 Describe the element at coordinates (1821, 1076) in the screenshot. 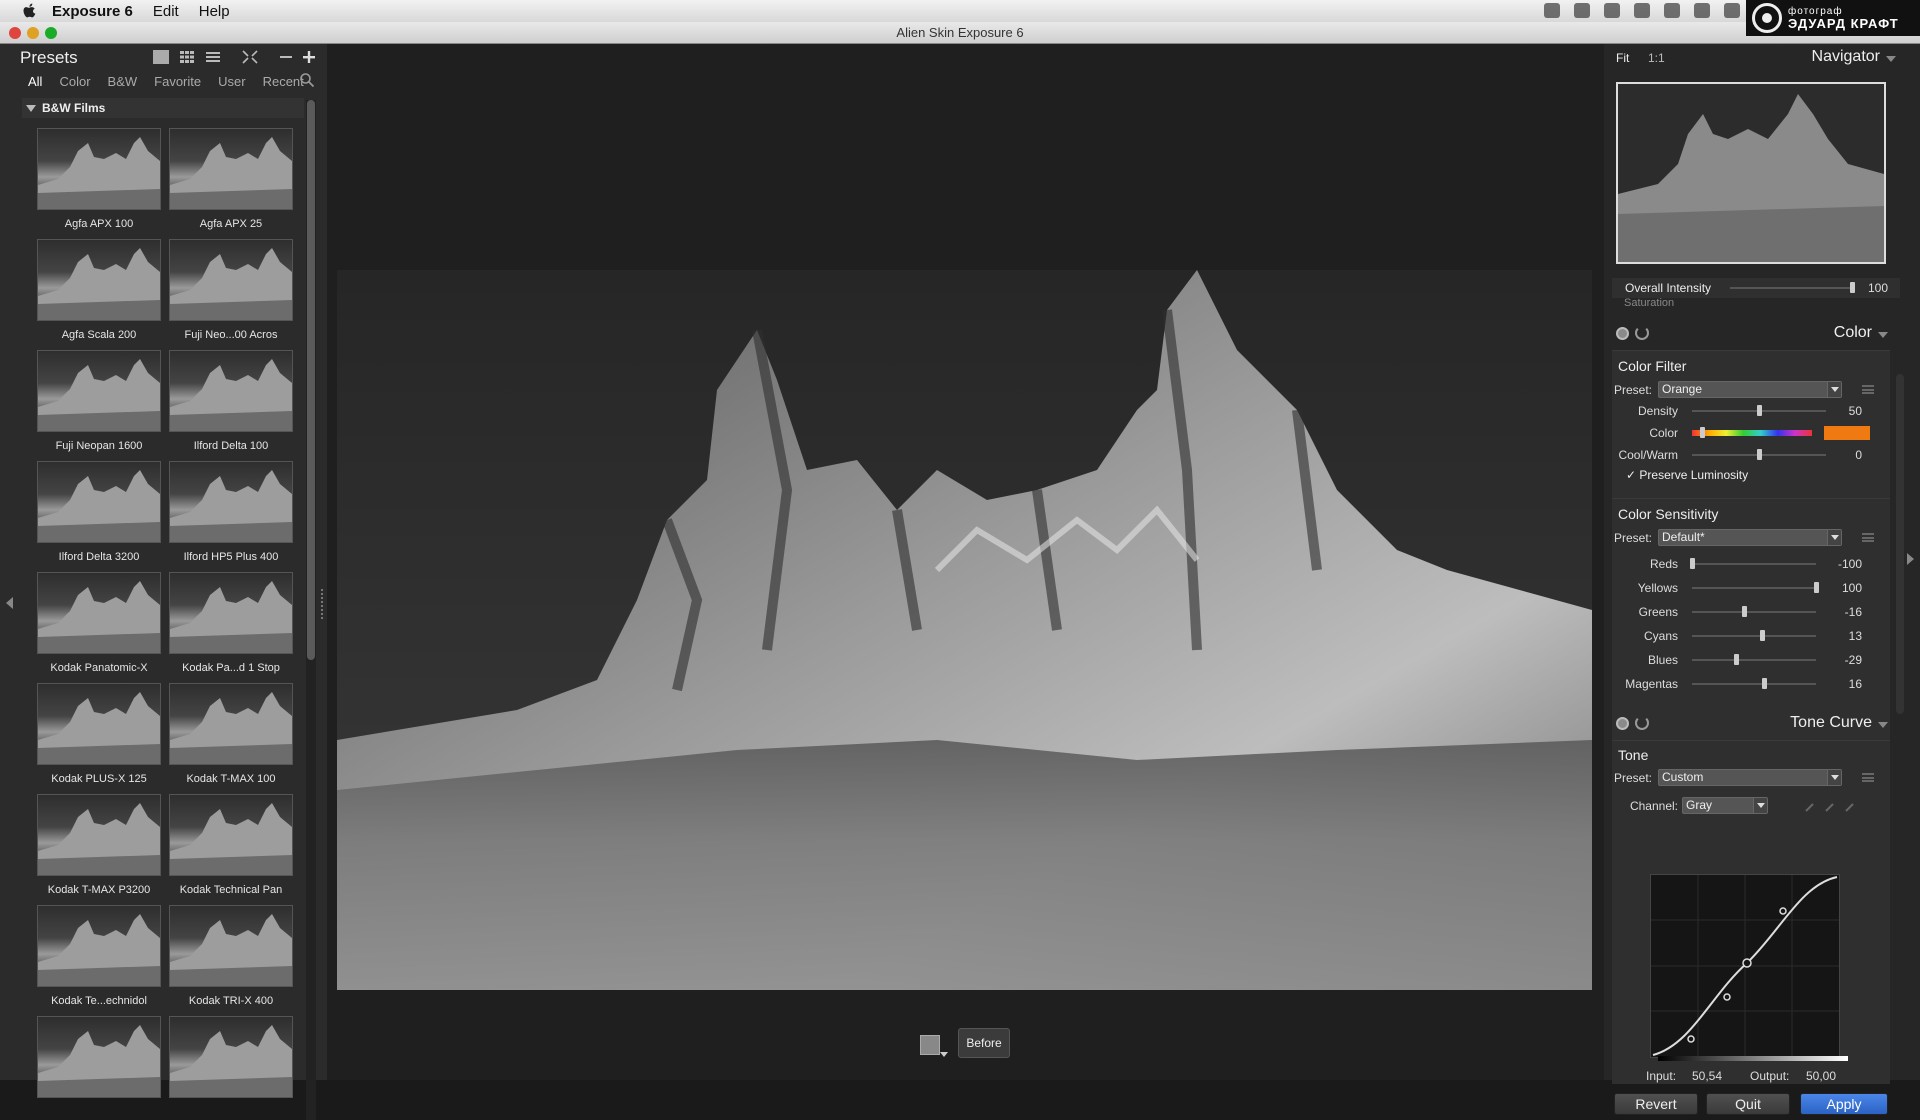

I see `curve-output-value: 50,00` at that location.